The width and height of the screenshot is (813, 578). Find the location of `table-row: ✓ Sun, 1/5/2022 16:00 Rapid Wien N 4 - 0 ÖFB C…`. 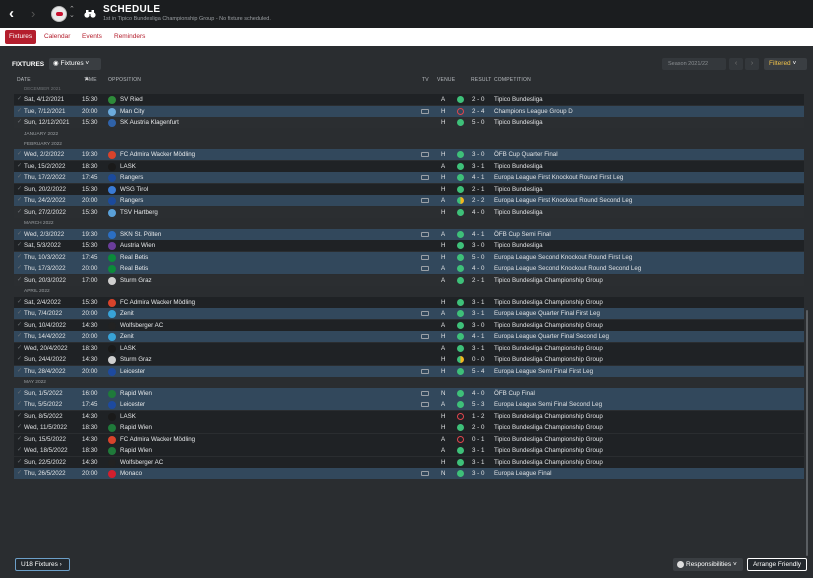

table-row: ✓ Sun, 1/5/2022 16:00 Rapid Wien N 4 - 0 ÖFB C… is located at coordinates (409, 393).